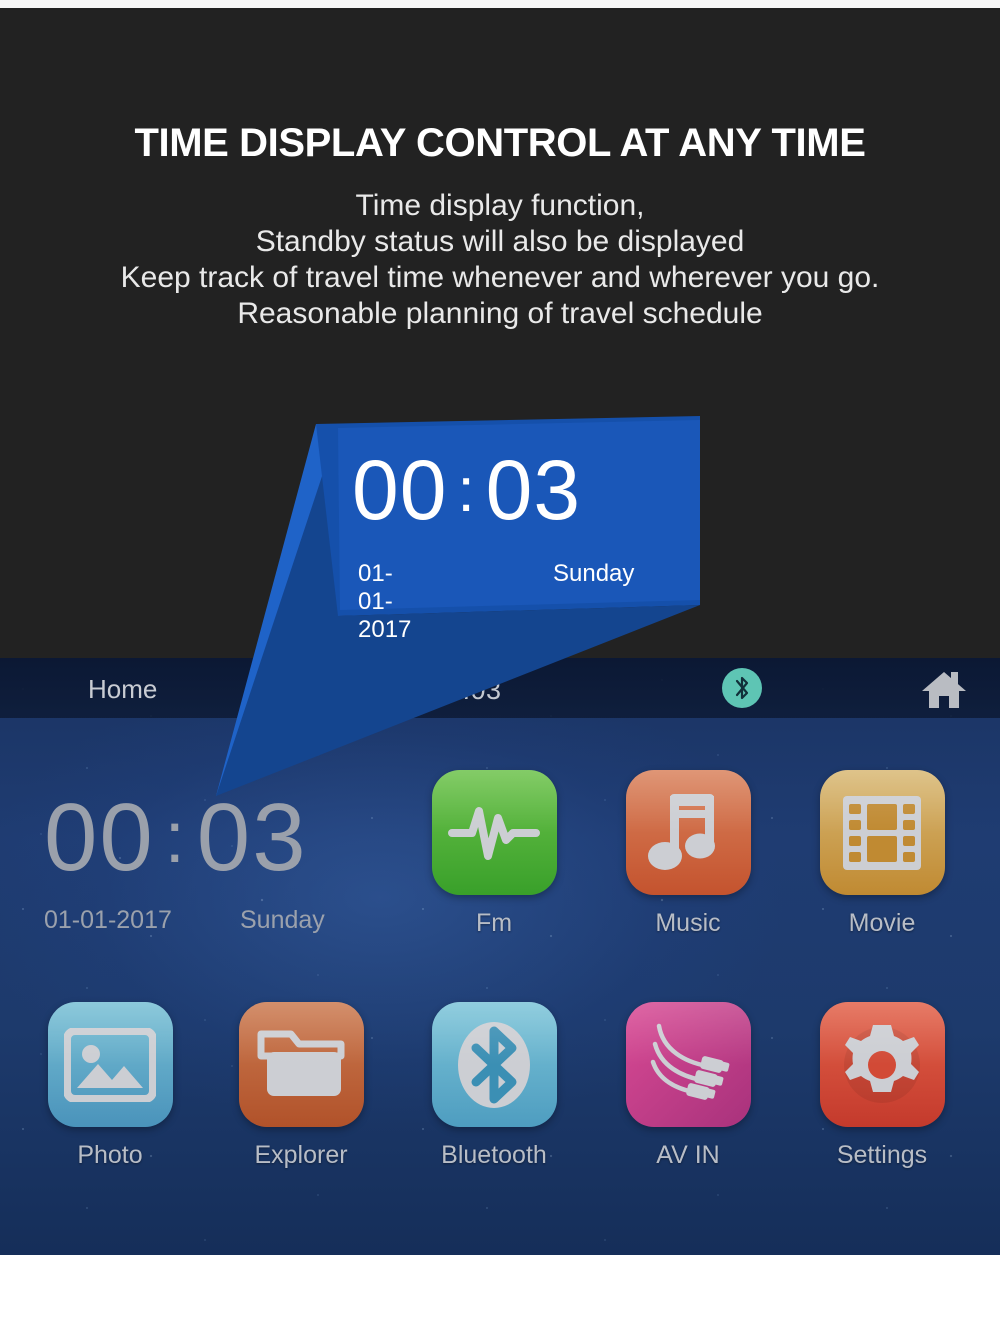 The height and width of the screenshot is (1331, 1000). I want to click on app-label: Explorer, so click(301, 1155).